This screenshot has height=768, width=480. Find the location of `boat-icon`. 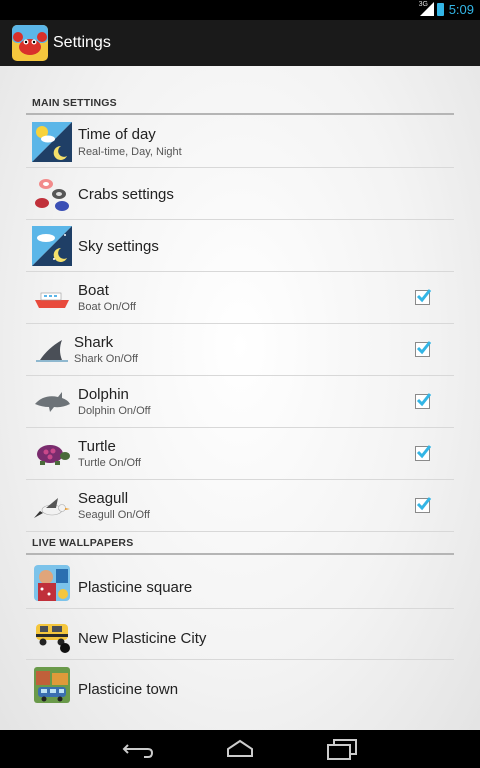

boat-icon is located at coordinates (52, 300).